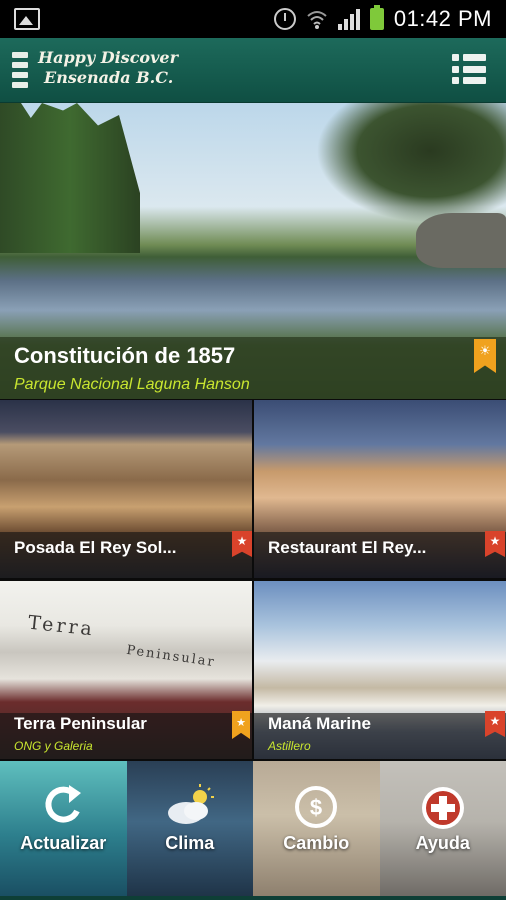 Image resolution: width=506 pixels, height=900 pixels. Describe the element at coordinates (289, 746) in the screenshot. I see `card-subtitle: Astillero` at that location.